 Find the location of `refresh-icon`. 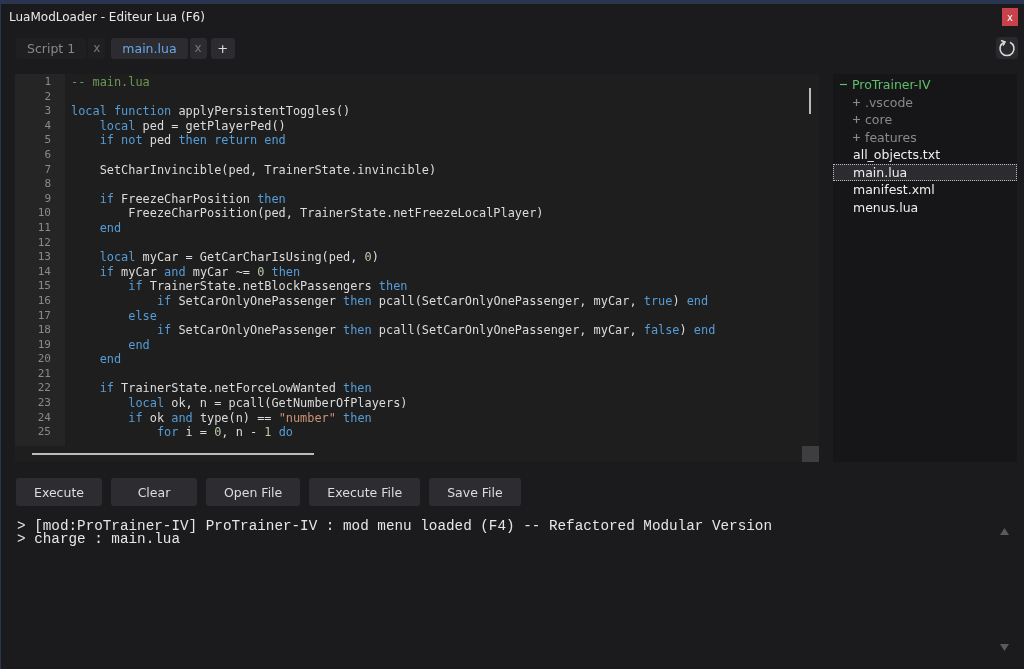

refresh-icon is located at coordinates (1007, 48).